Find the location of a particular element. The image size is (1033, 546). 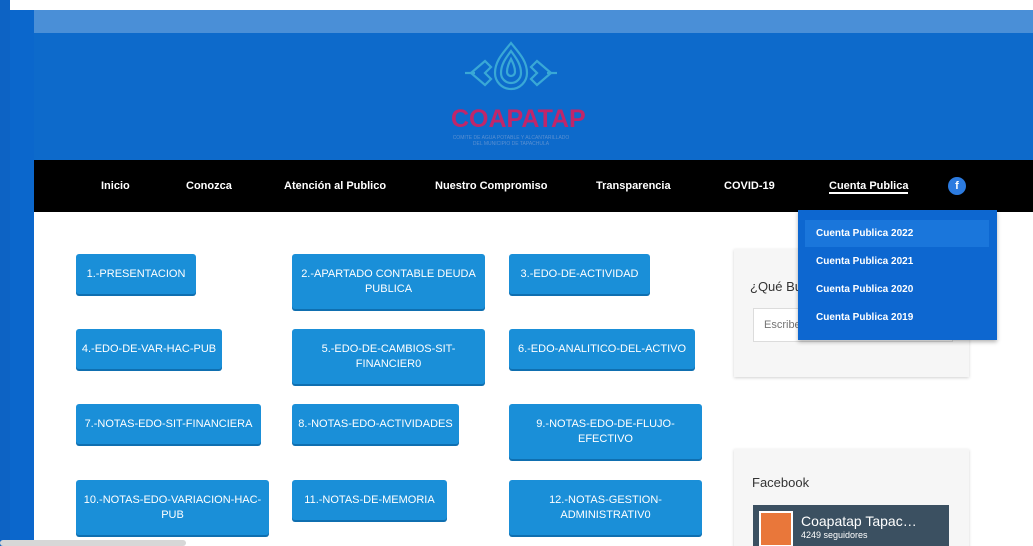

edo-analitico-button: 6.-EDO-ANALITICO-DEL-ACTIVO is located at coordinates (602, 349).